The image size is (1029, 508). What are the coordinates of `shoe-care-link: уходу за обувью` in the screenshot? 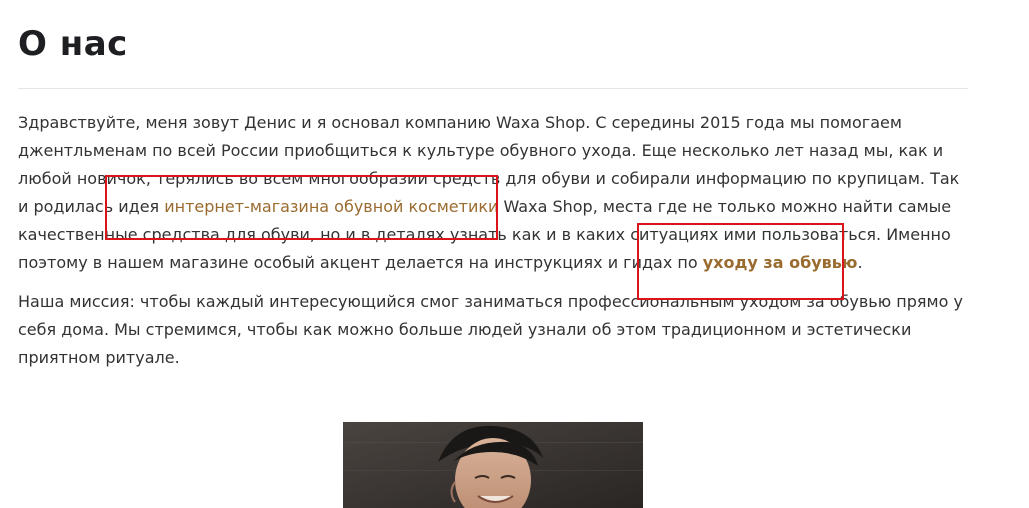 It's located at (780, 262).